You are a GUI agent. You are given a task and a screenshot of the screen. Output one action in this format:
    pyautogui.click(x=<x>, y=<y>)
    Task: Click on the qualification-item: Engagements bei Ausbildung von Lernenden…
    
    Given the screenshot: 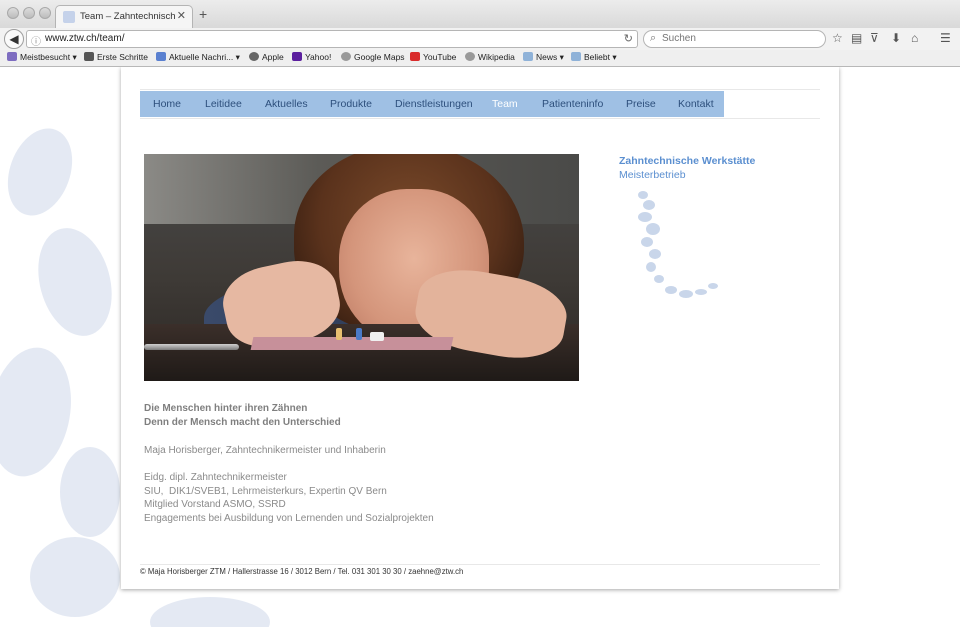 What is the action you would take?
    pyautogui.click(x=289, y=518)
    